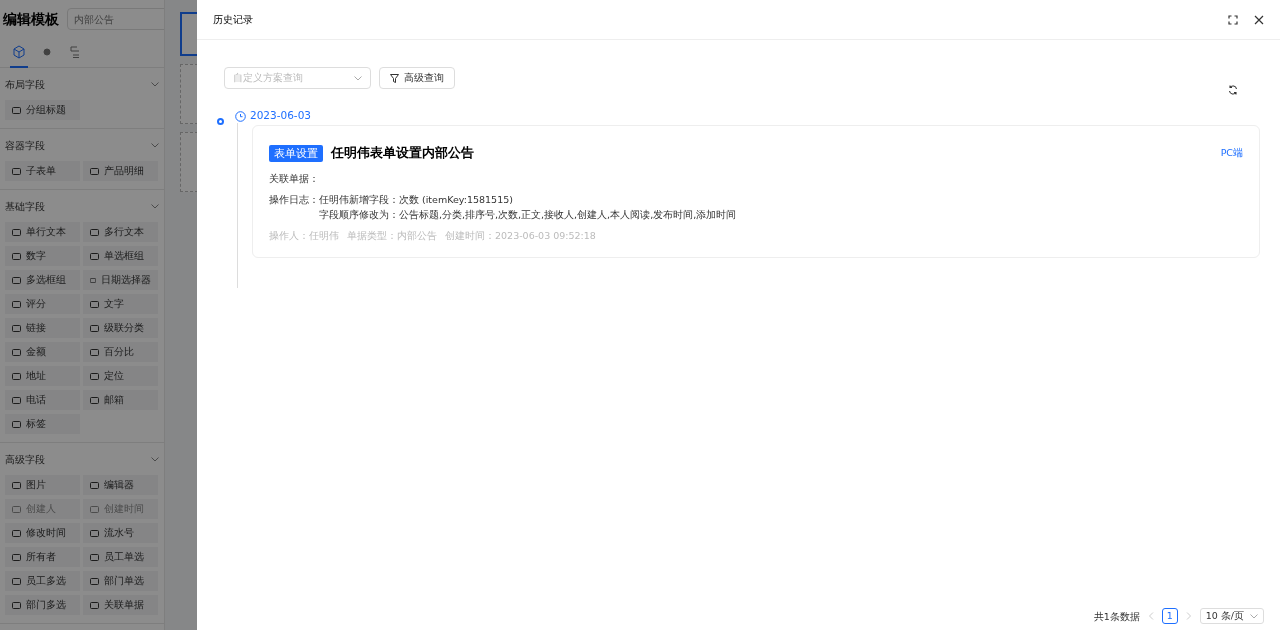 This screenshot has height=630, width=1280. What do you see at coordinates (25, 206) in the screenshot?
I see `section-title: 基础字段` at bounding box center [25, 206].